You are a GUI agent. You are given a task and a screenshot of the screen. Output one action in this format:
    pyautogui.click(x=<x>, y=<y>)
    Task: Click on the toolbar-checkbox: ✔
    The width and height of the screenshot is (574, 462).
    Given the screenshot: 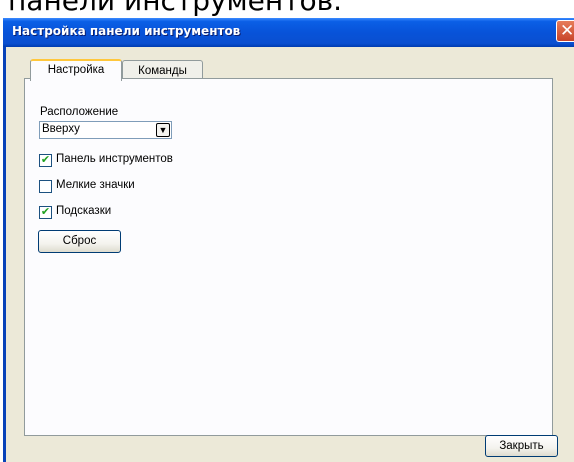 What is the action you would take?
    pyautogui.click(x=45, y=160)
    